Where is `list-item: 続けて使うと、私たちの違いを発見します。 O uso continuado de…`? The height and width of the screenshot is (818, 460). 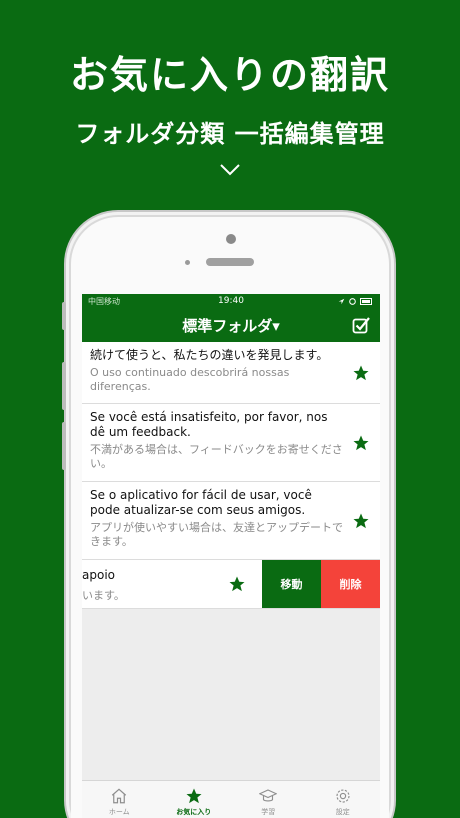
list-item: 続けて使うと、私たちの違いを発見します。 O uso continuado de… is located at coordinates (231, 373).